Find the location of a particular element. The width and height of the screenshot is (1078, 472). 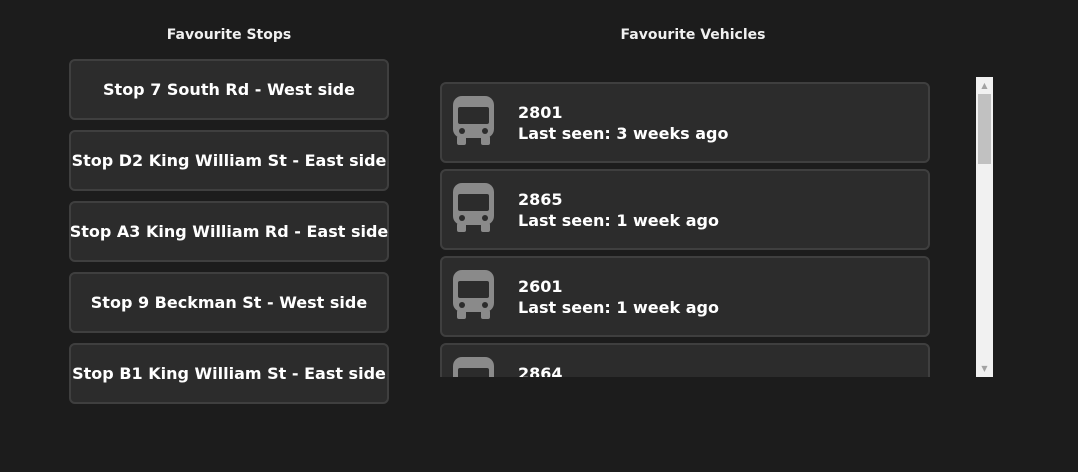

stop-button: Stop D2 King William St - East side is located at coordinates (229, 160).